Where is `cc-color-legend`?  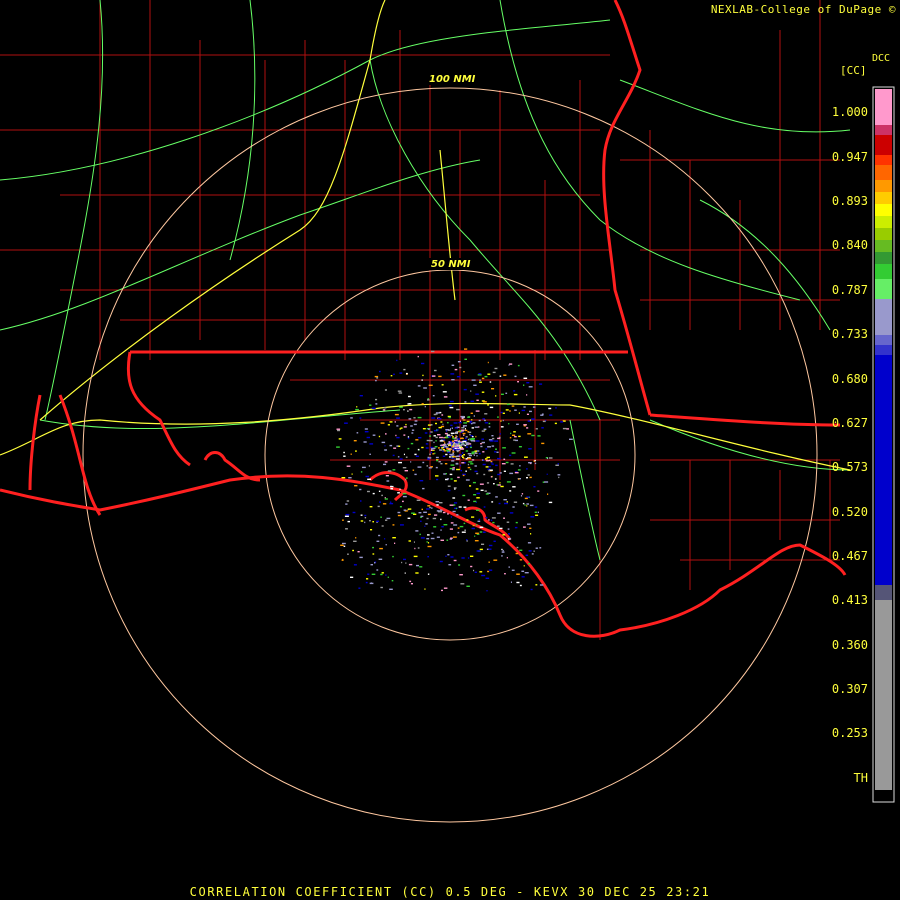
cc-color-legend is located at coordinates (883, 444).